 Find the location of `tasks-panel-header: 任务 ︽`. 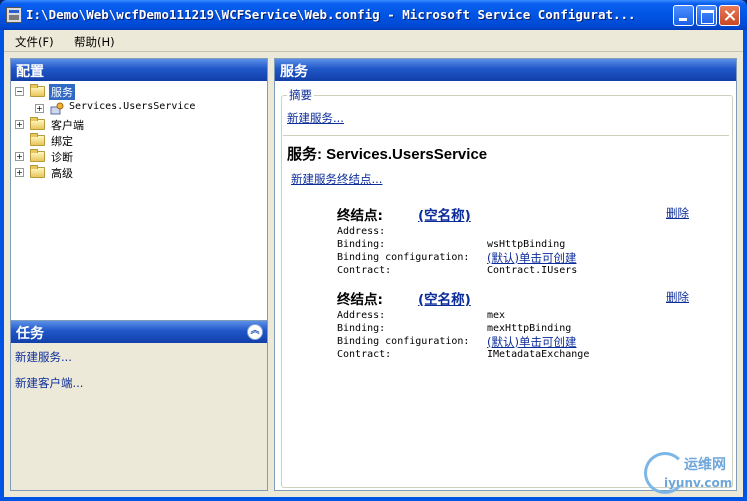

tasks-panel-header: 任务 ︽ is located at coordinates (139, 332).